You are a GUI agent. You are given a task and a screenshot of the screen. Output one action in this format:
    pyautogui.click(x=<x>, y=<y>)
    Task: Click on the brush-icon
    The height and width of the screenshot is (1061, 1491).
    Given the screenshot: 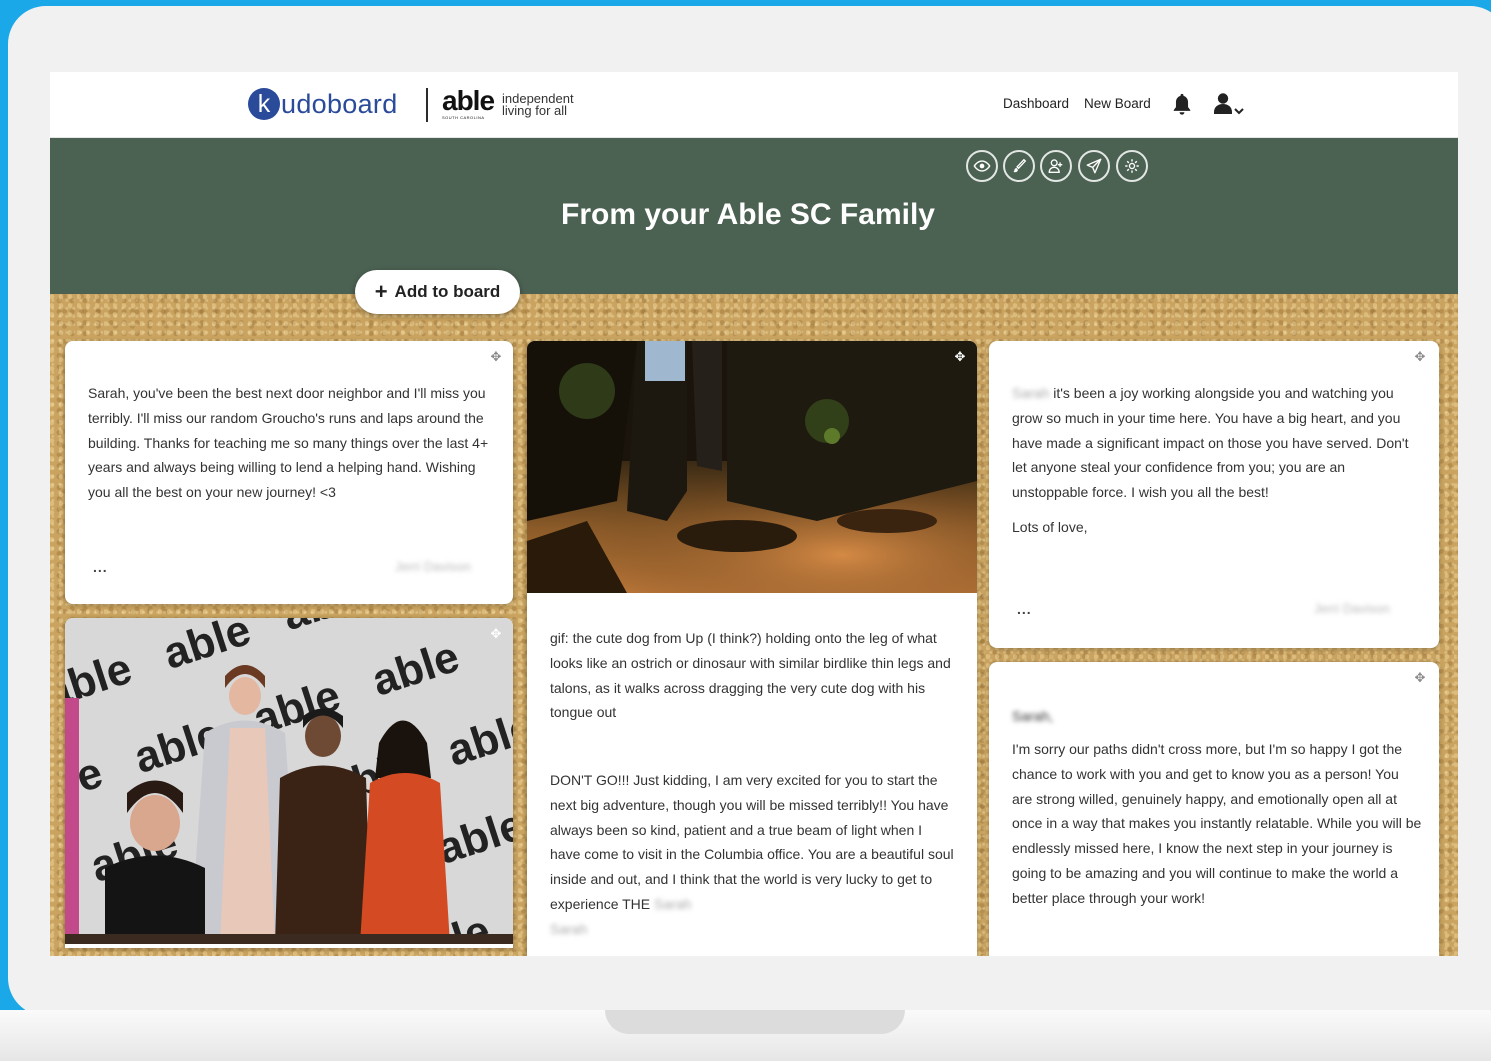 What is the action you would take?
    pyautogui.click(x=1019, y=166)
    